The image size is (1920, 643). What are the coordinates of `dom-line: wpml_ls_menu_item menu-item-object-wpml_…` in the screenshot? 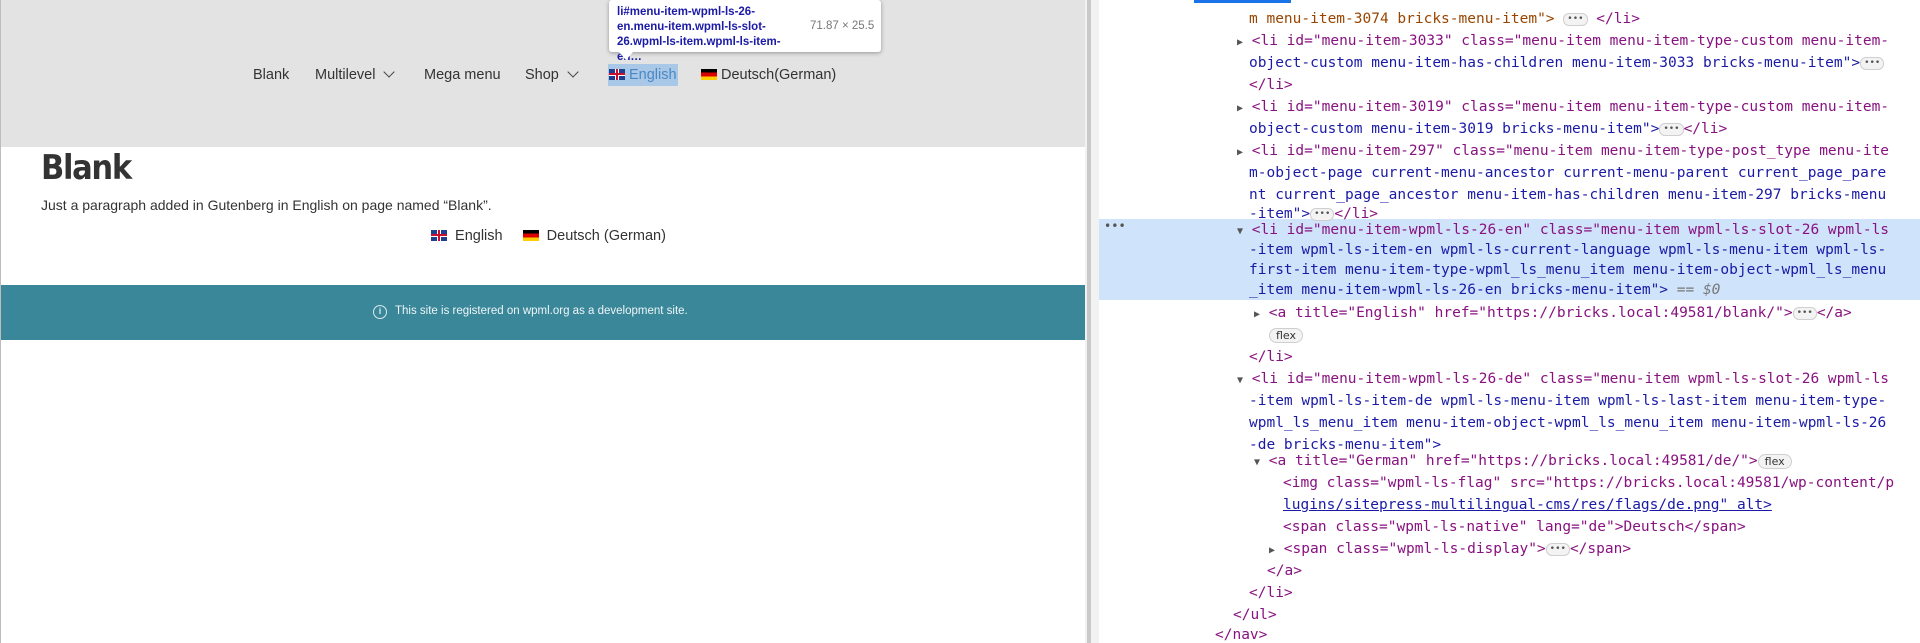 It's located at (1584, 423).